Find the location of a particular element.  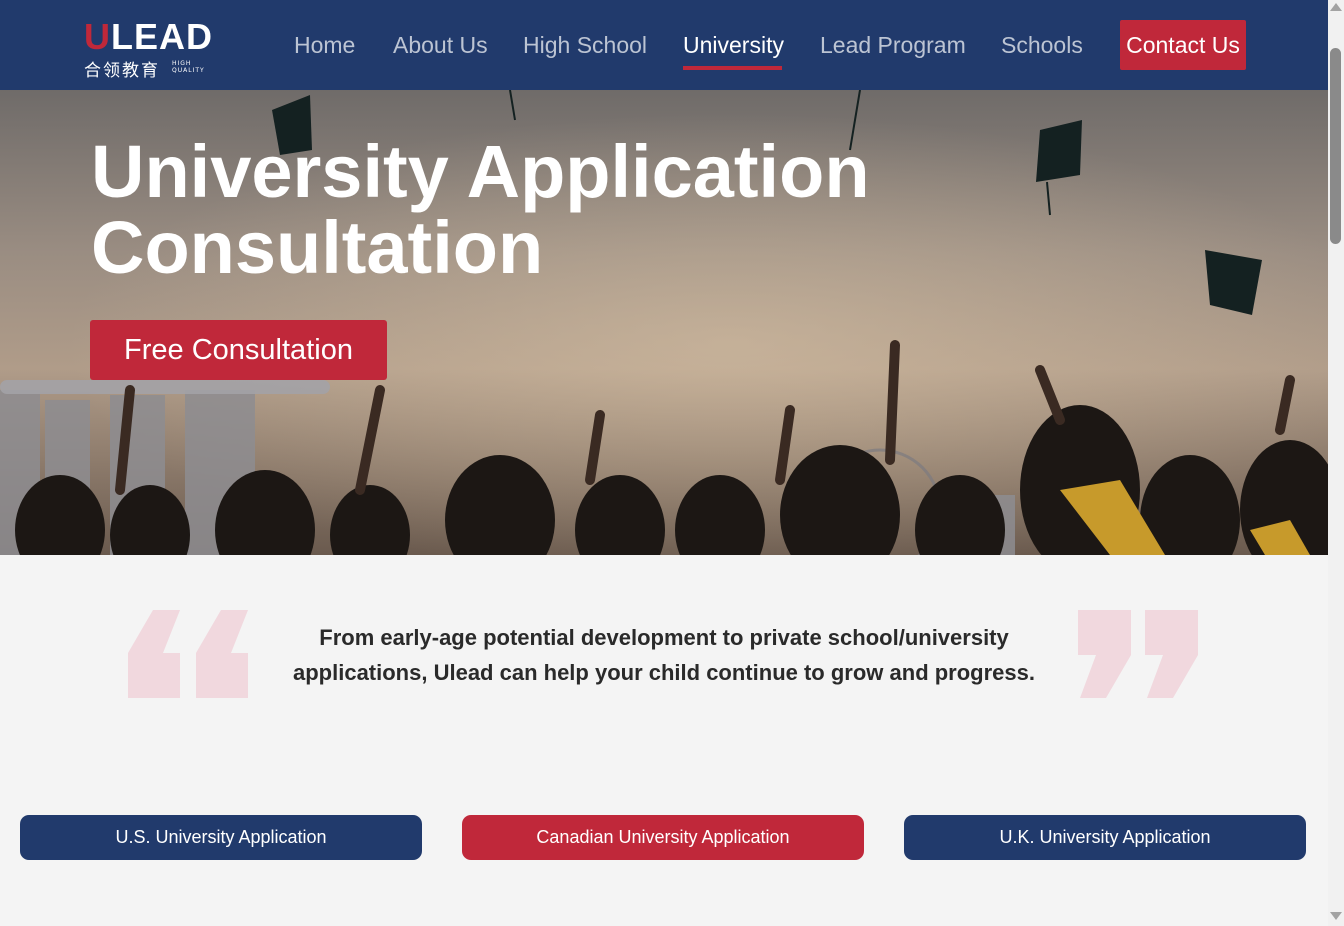

nav-item-high-school: High School is located at coordinates (585, 45).